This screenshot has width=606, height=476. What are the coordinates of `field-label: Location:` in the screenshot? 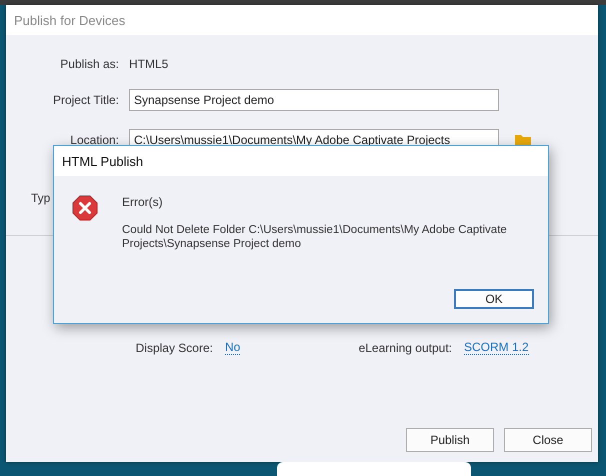 It's located at (94, 140).